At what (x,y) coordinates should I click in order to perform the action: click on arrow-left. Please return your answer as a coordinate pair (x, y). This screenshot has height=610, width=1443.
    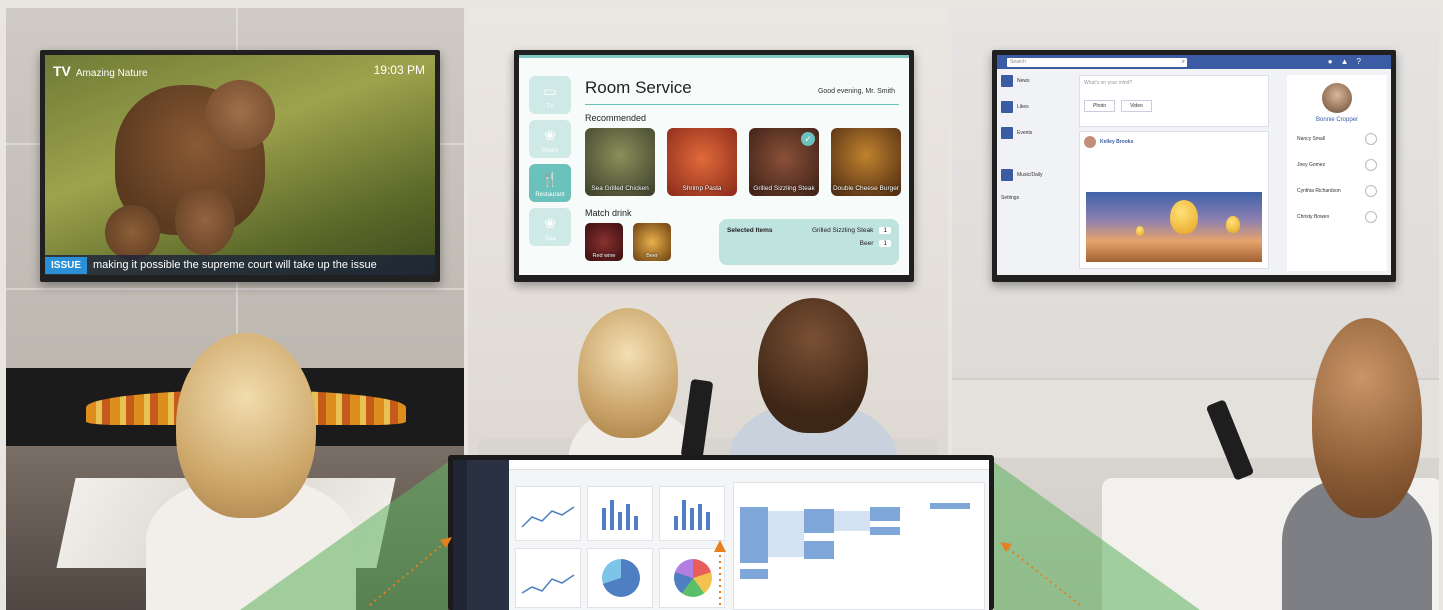
    Looking at the image, I should click on (409, 572).